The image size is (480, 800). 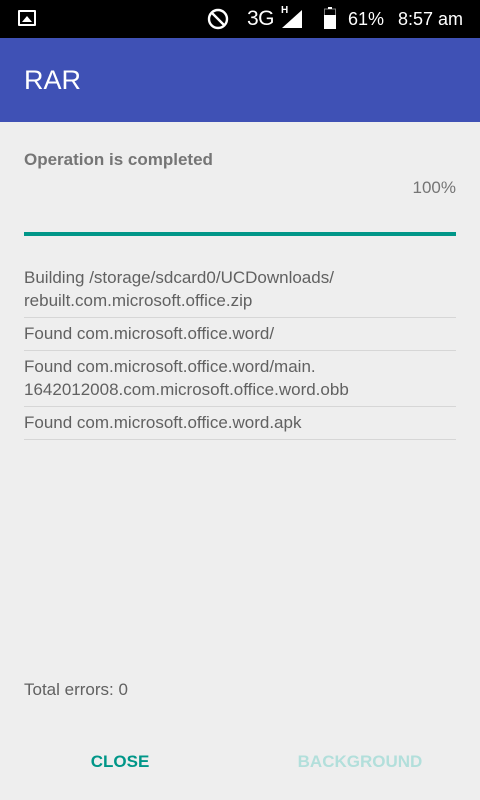 I want to click on log-item: Found com.microsoft.office.word/, so click(x=240, y=334).